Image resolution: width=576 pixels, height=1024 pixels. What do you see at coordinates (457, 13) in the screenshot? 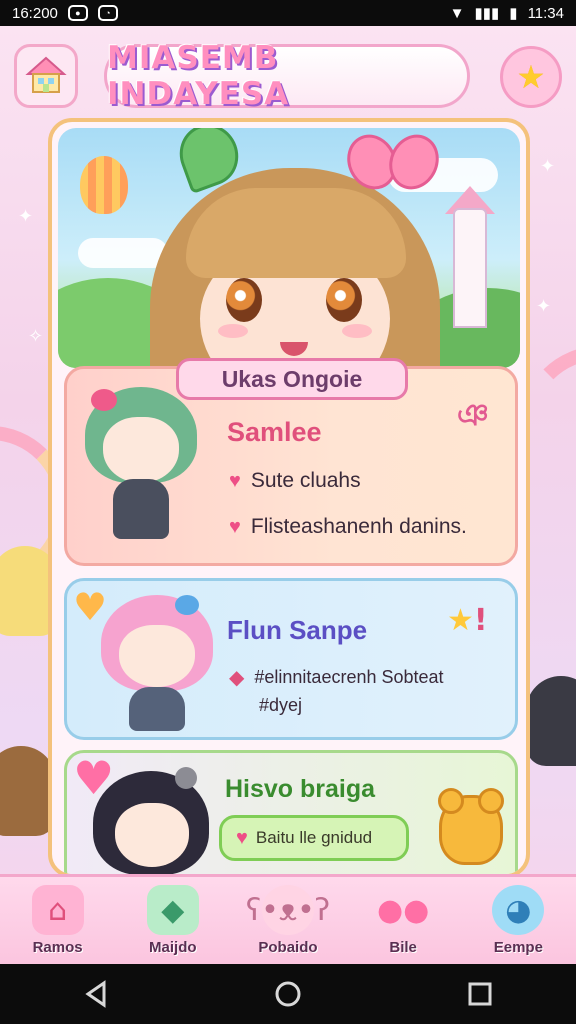
I see `wifi-icon: ▼` at bounding box center [457, 13].